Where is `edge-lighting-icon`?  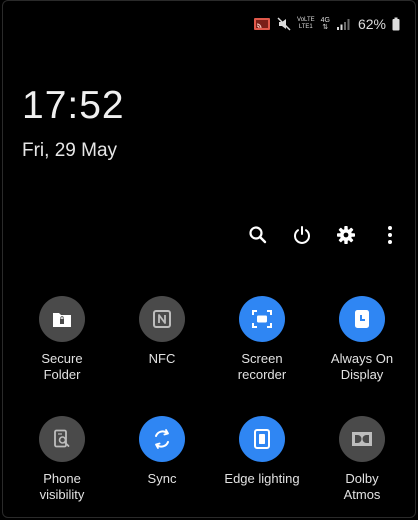 edge-lighting-icon is located at coordinates (262, 439).